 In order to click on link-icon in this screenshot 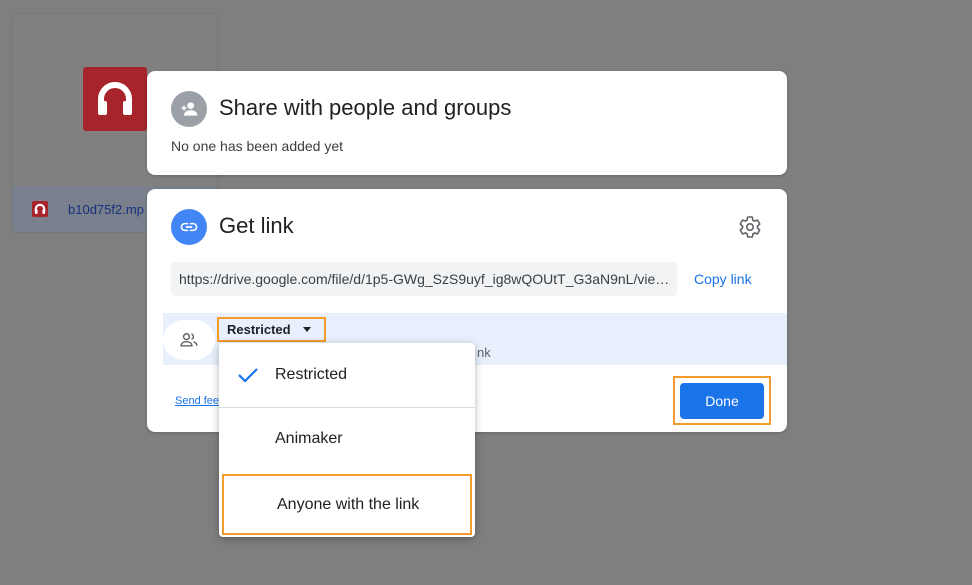, I will do `click(189, 227)`.